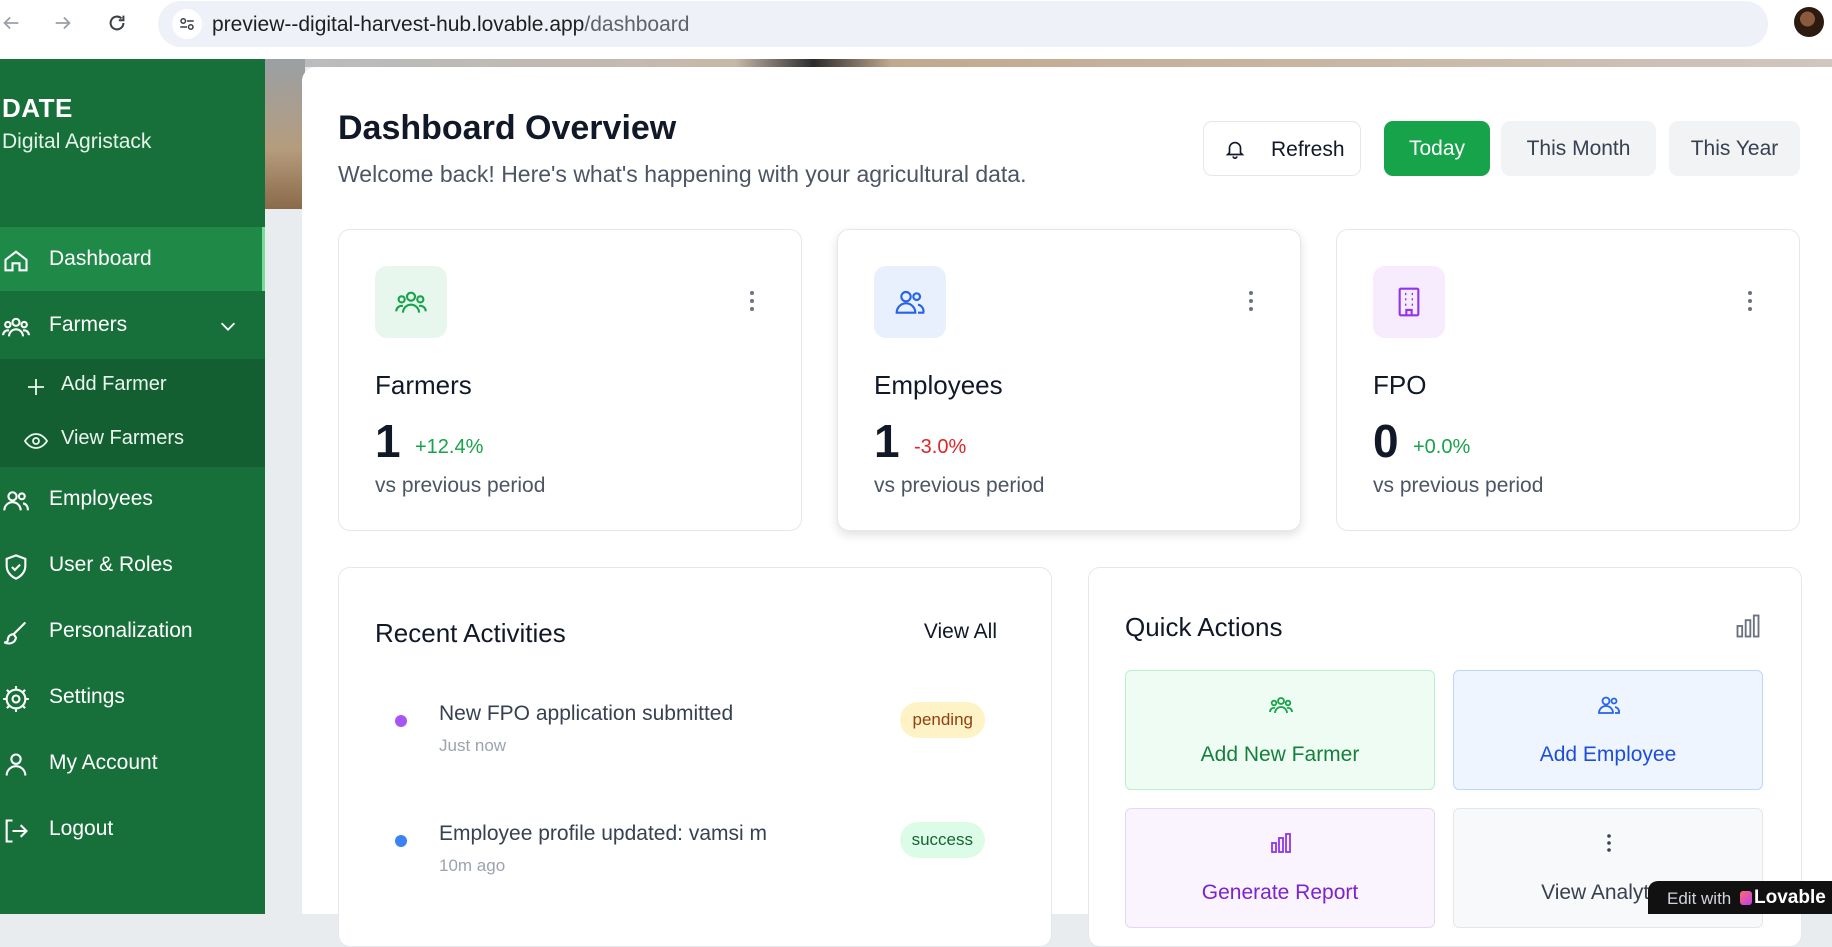  I want to click on sidebar-item-label: Employees, so click(101, 498).